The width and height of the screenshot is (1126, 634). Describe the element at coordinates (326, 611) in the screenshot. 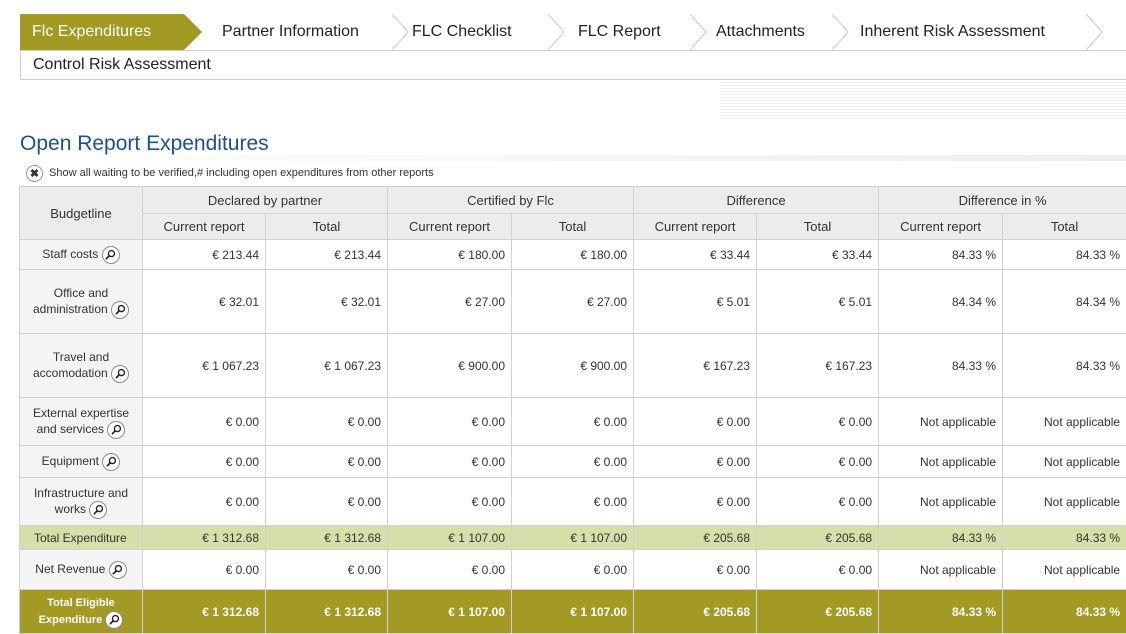

I see `value-cell: € 1 312.68` at that location.